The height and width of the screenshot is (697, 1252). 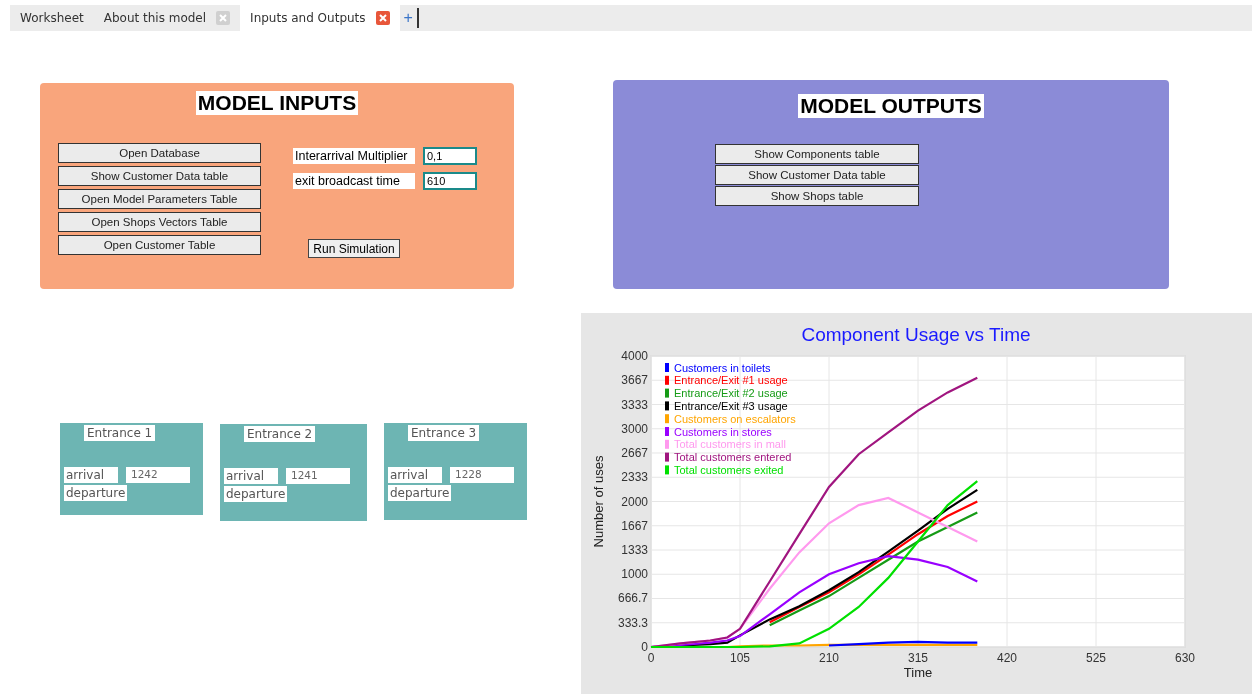 I want to click on input-field: 610, so click(x=450, y=180).